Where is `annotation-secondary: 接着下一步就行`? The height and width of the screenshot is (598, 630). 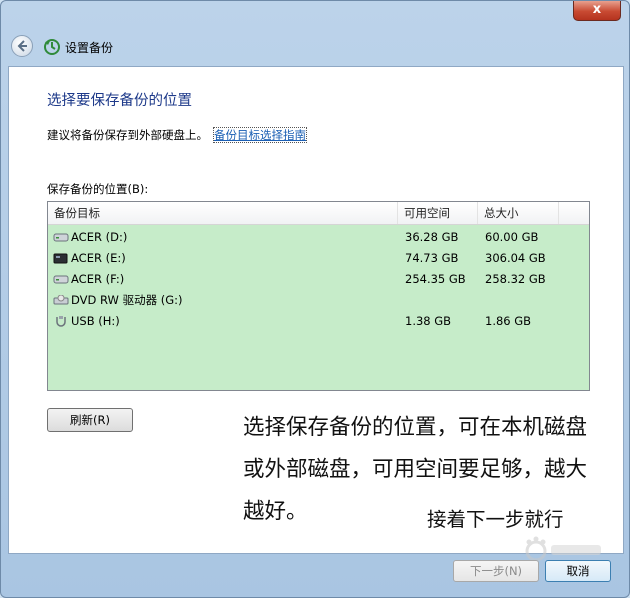
annotation-secondary: 接着下一步就行 is located at coordinates (495, 519).